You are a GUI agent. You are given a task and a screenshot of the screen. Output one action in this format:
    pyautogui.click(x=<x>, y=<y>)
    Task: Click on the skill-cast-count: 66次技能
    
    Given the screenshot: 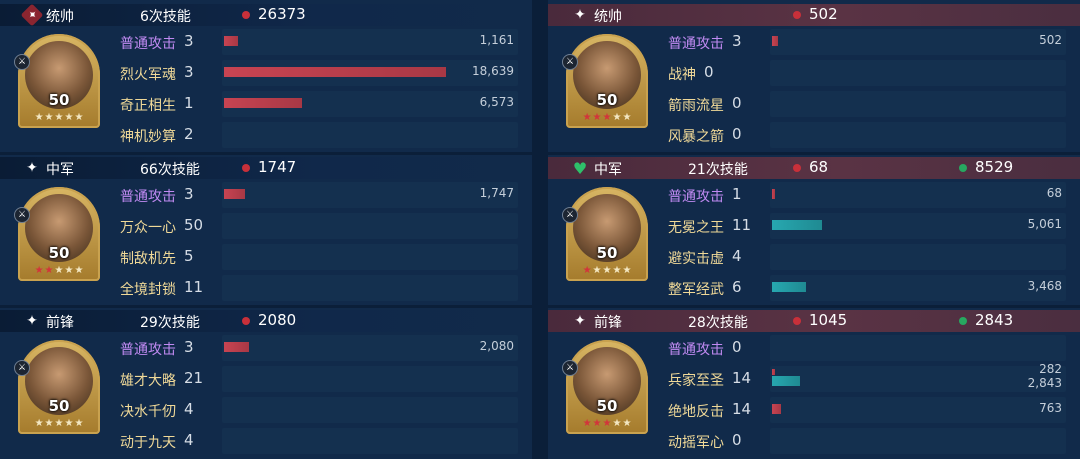 What is the action you would take?
    pyautogui.click(x=170, y=170)
    